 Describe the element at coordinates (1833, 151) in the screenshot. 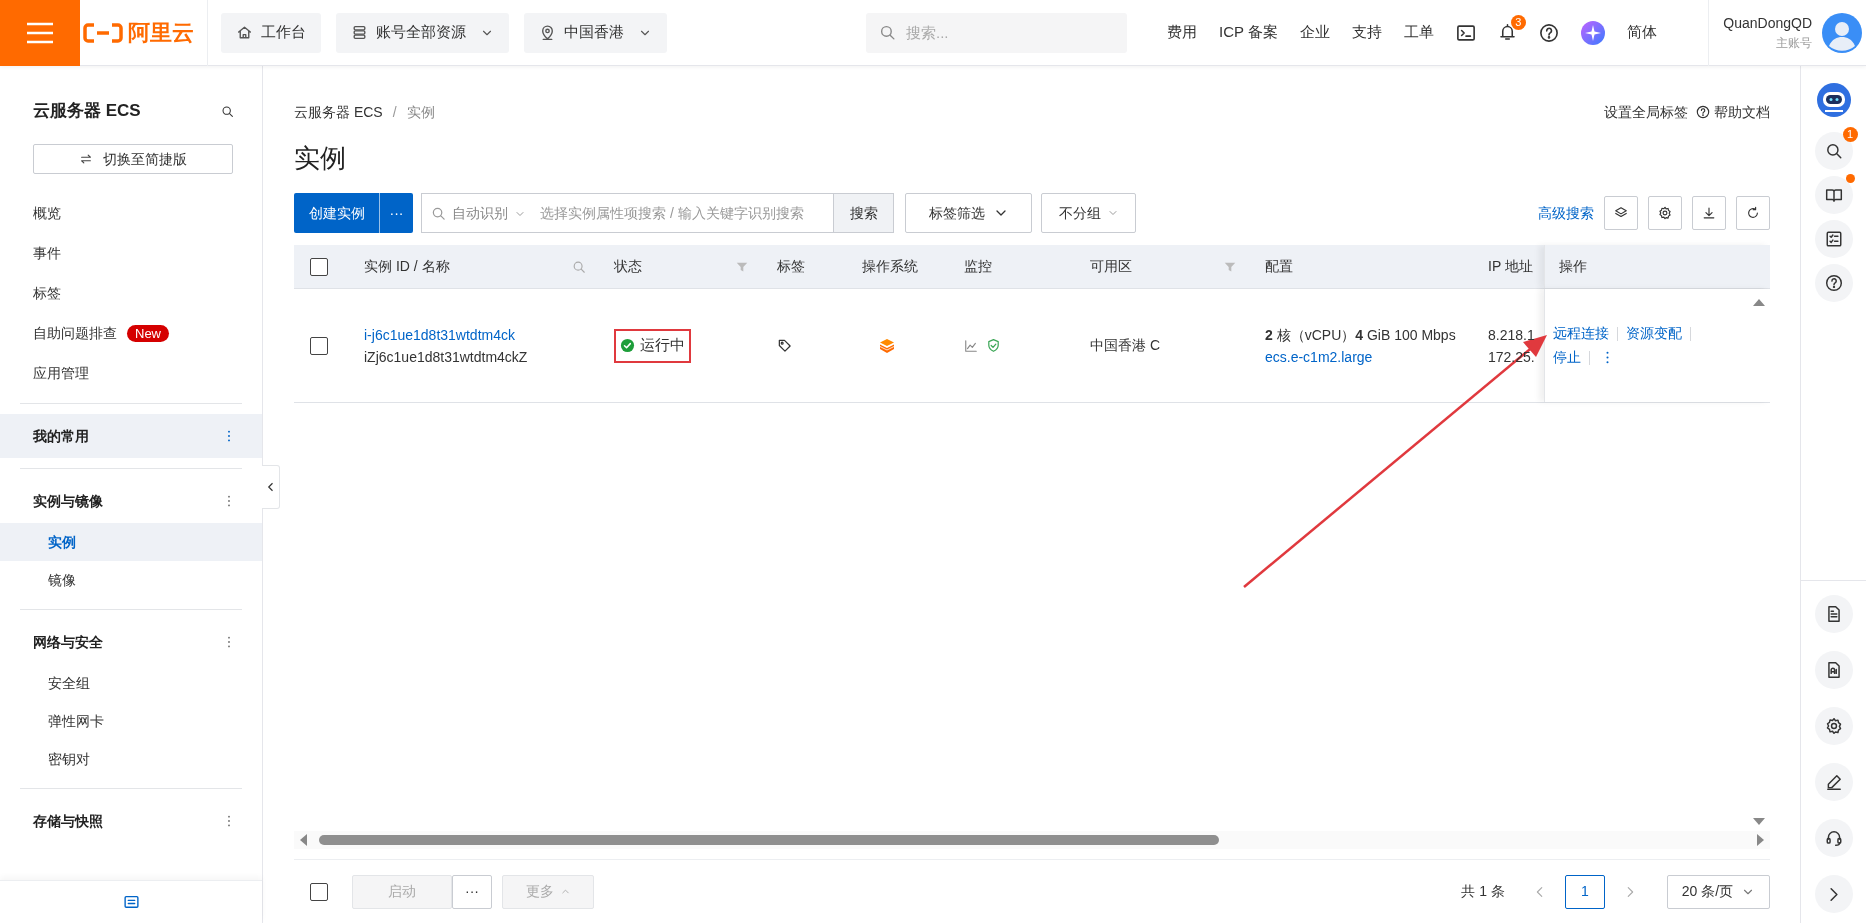

I see `search-button` at that location.